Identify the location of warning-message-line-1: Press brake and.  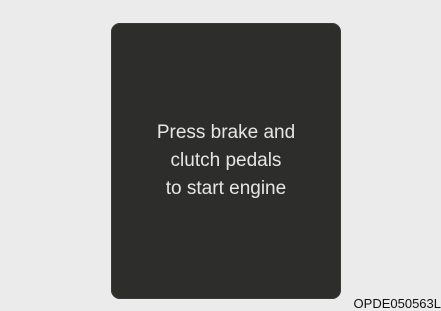
(226, 132).